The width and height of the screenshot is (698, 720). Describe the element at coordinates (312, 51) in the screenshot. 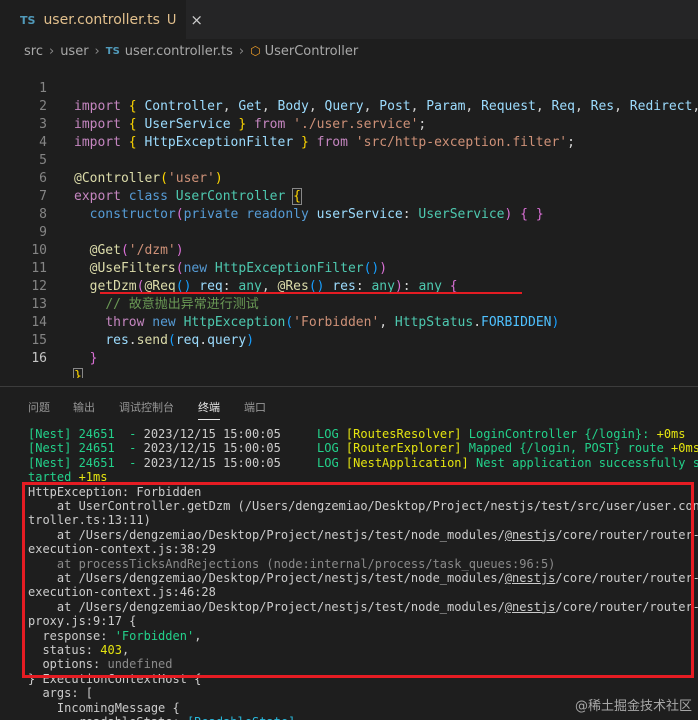

I see `breadcrumb-class: UserController` at that location.